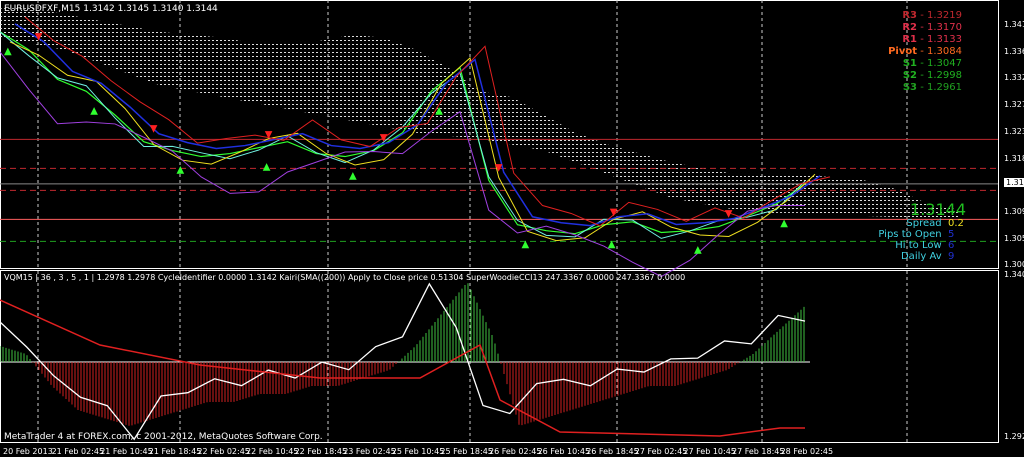 This screenshot has height=457, width=1024. I want to click on price-tick-label: 1.3320, so click(1014, 78).